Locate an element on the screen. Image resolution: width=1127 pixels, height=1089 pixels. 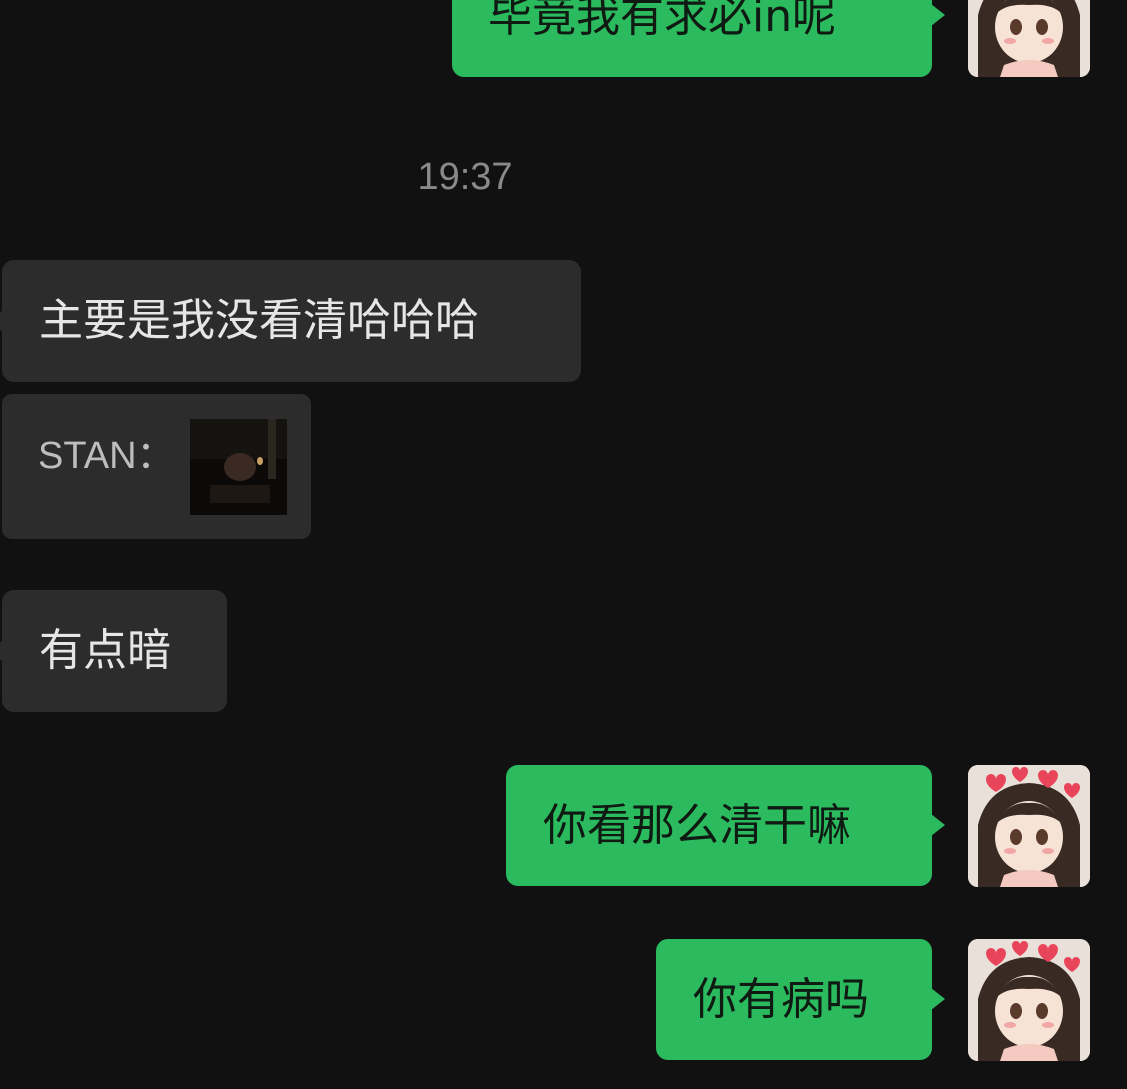
message-text: 有点暗 is located at coordinates (105, 650).